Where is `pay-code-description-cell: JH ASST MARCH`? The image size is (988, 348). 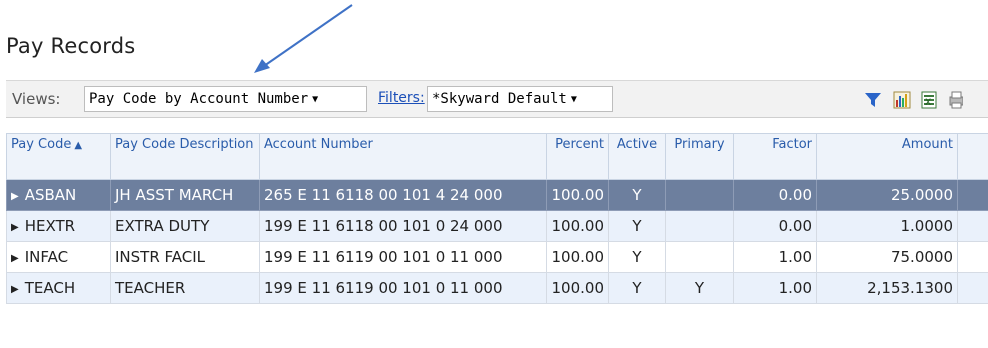 pay-code-description-cell: JH ASST MARCH is located at coordinates (185, 195).